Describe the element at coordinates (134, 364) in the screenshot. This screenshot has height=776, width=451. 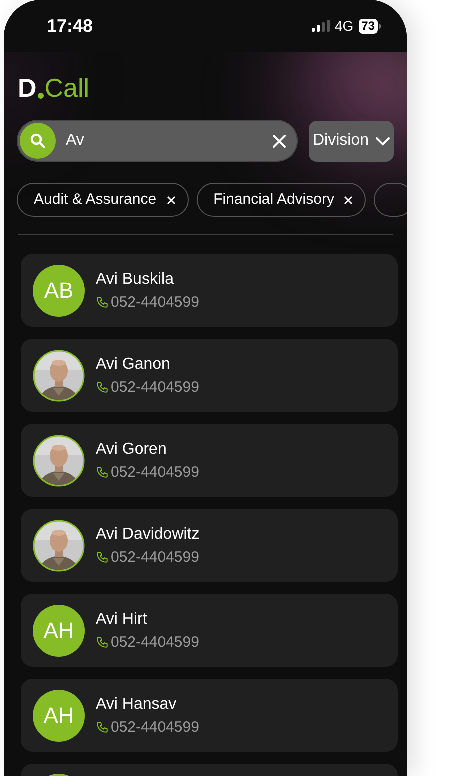
I see `contact-name: Avi Ganon` at that location.